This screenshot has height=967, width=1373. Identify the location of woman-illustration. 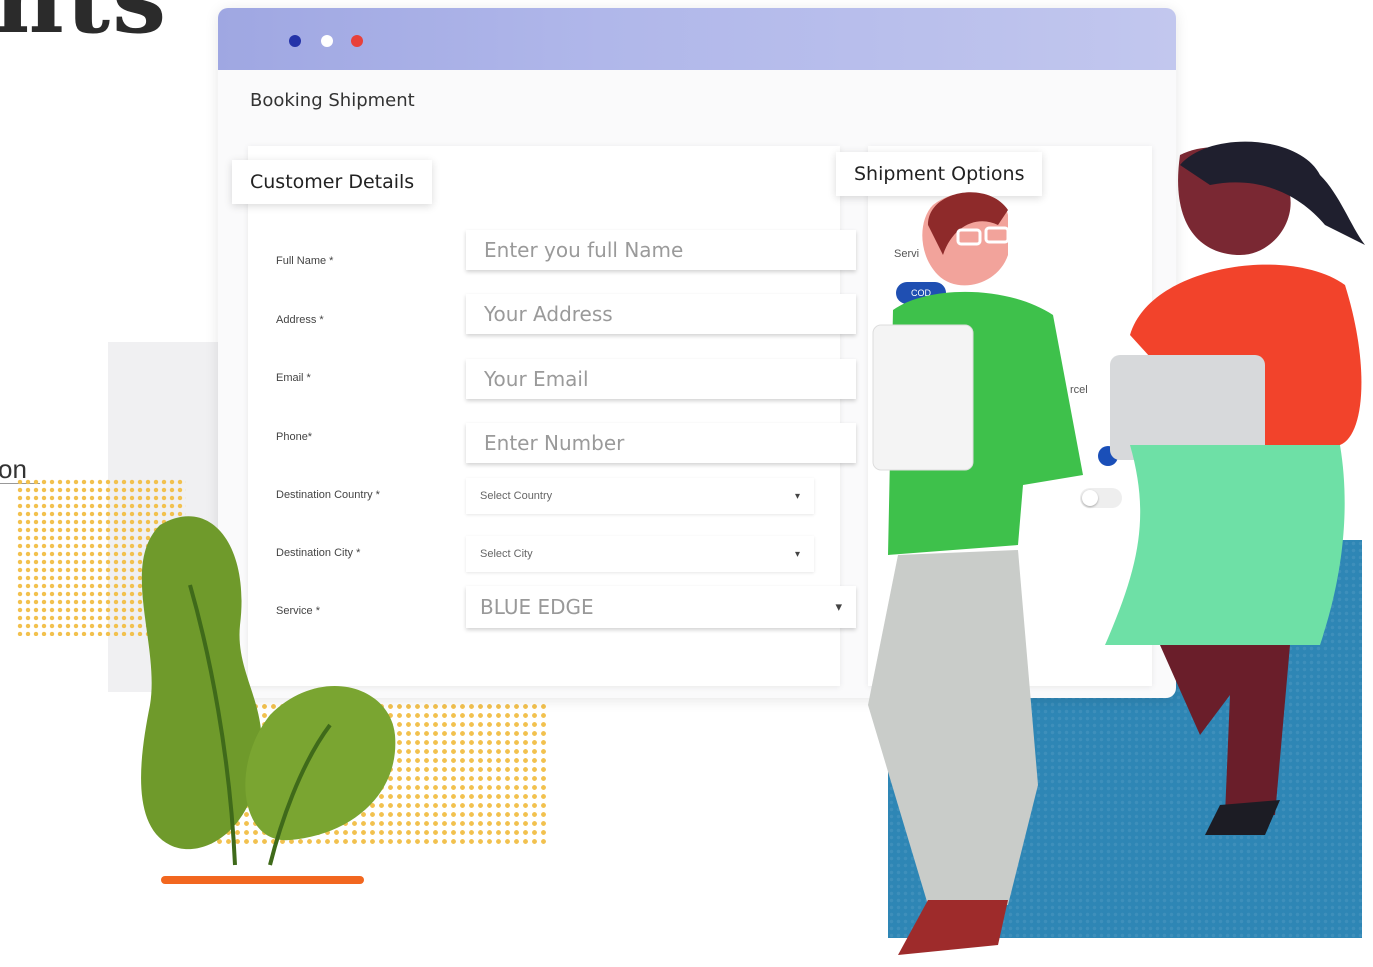
(1235, 488).